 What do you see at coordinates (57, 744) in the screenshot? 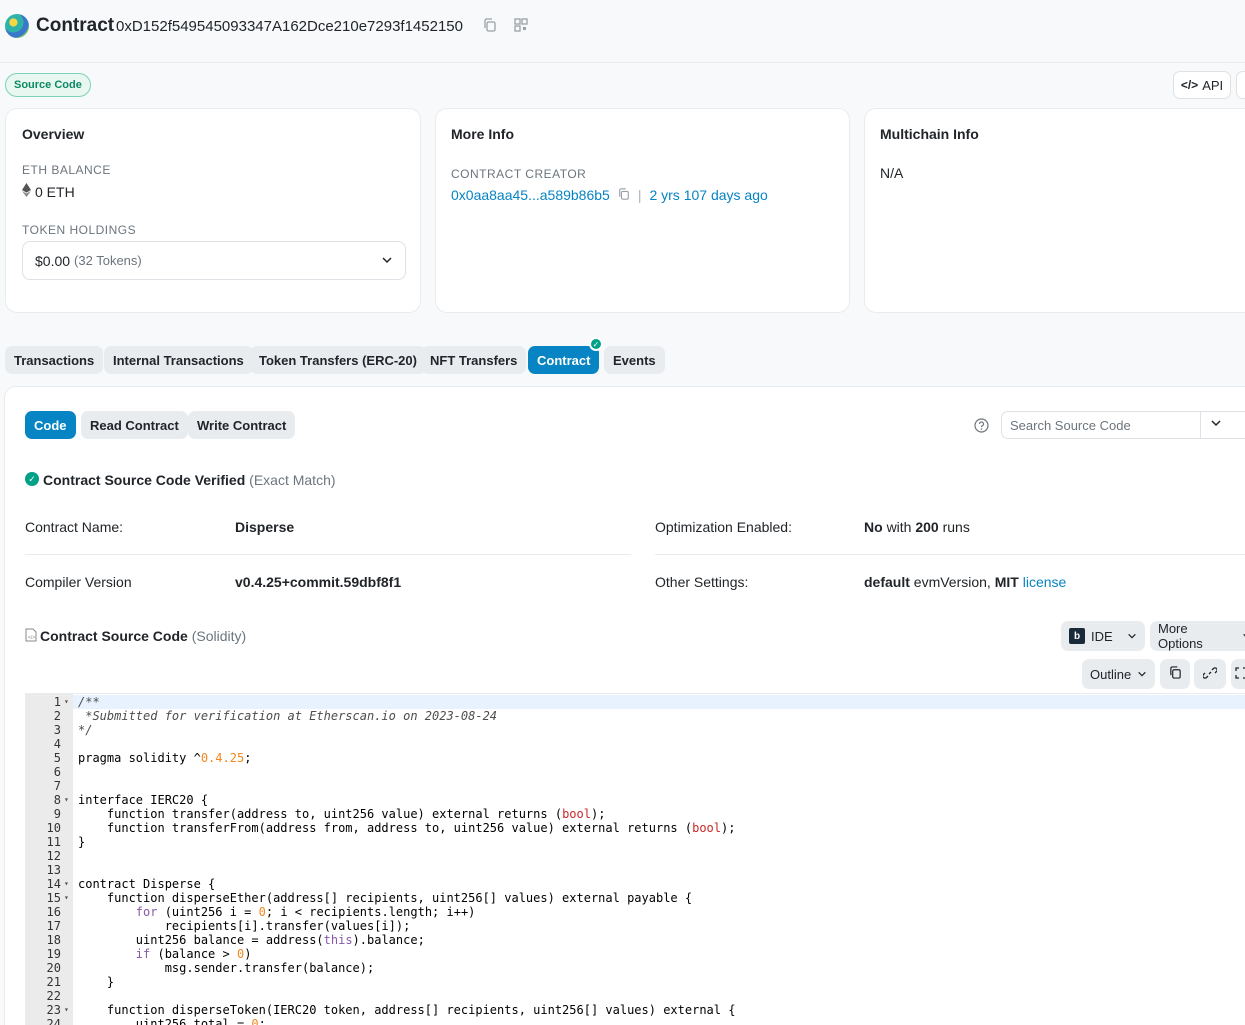
I see `line-number: 4` at bounding box center [57, 744].